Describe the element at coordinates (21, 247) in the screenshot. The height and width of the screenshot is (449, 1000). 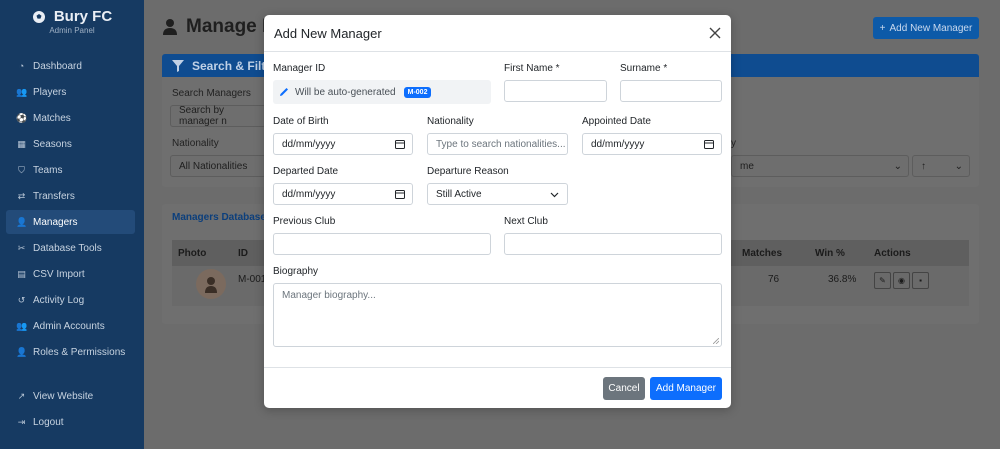
I see `tools-icon: ✂` at that location.